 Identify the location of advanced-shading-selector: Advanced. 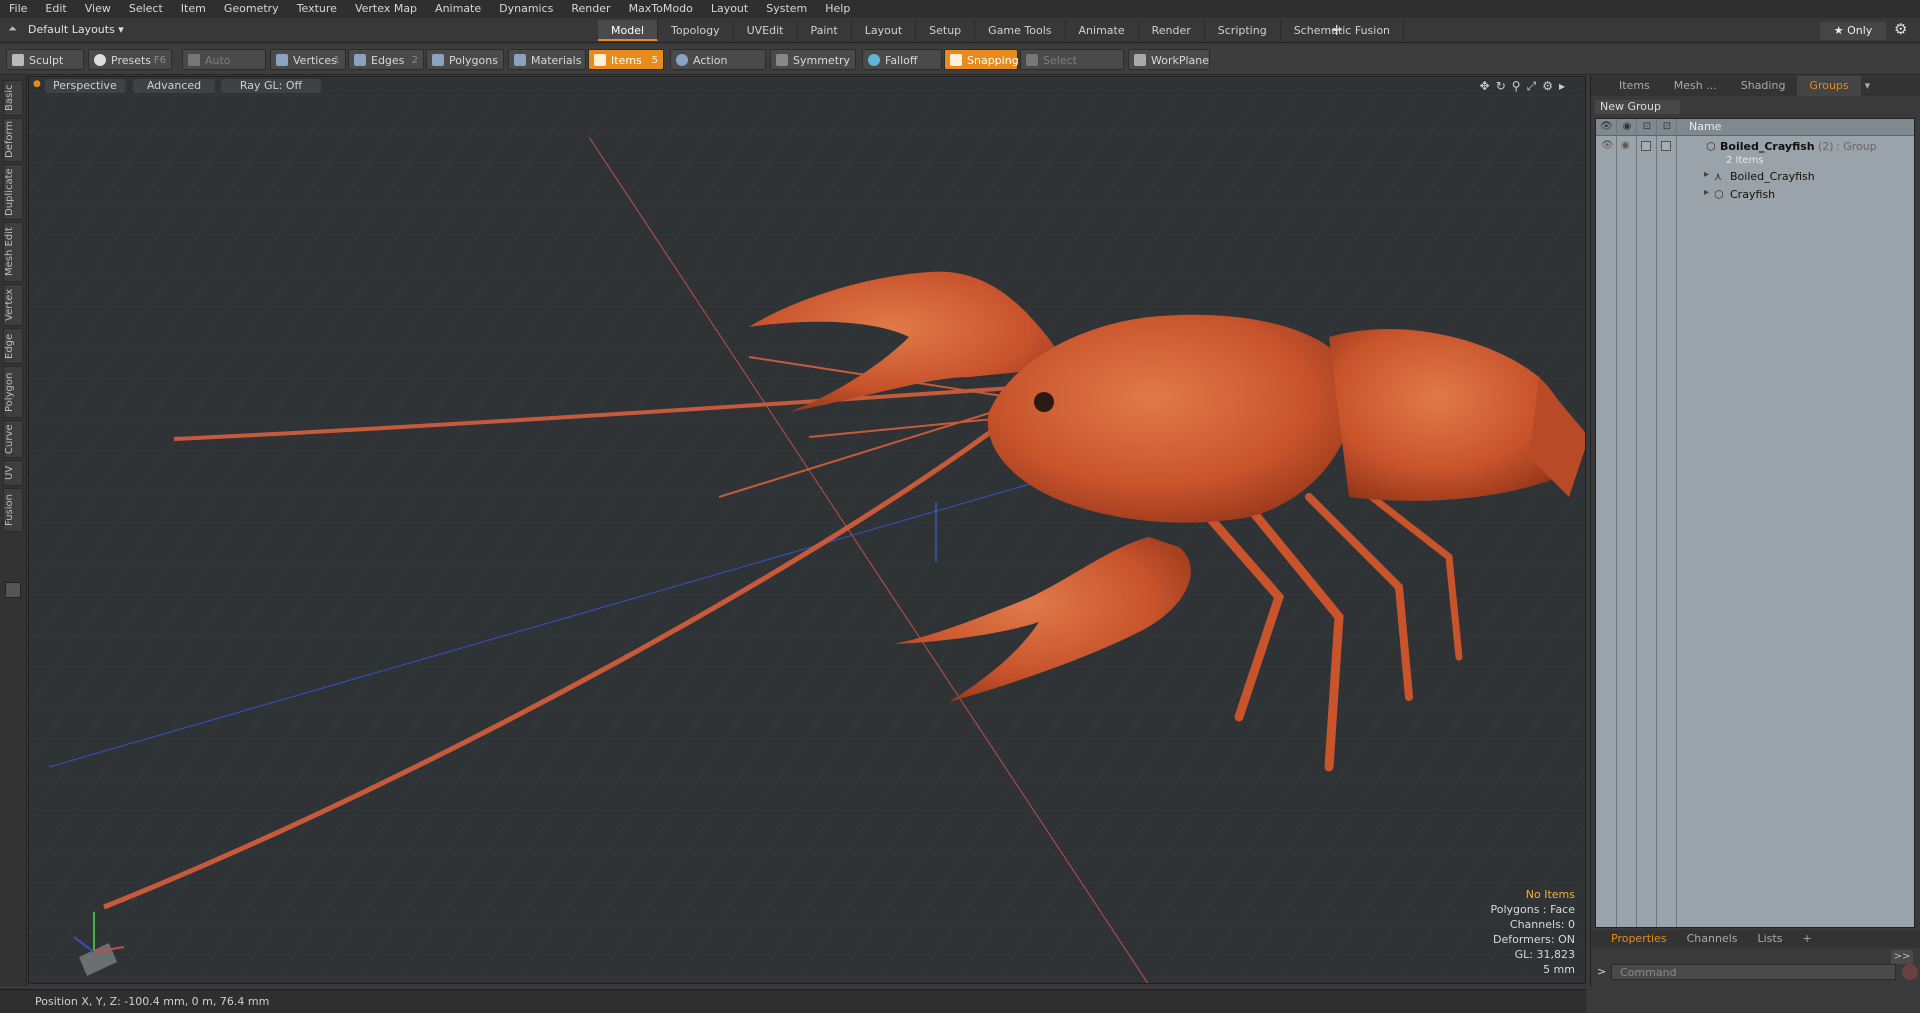
(174, 86).